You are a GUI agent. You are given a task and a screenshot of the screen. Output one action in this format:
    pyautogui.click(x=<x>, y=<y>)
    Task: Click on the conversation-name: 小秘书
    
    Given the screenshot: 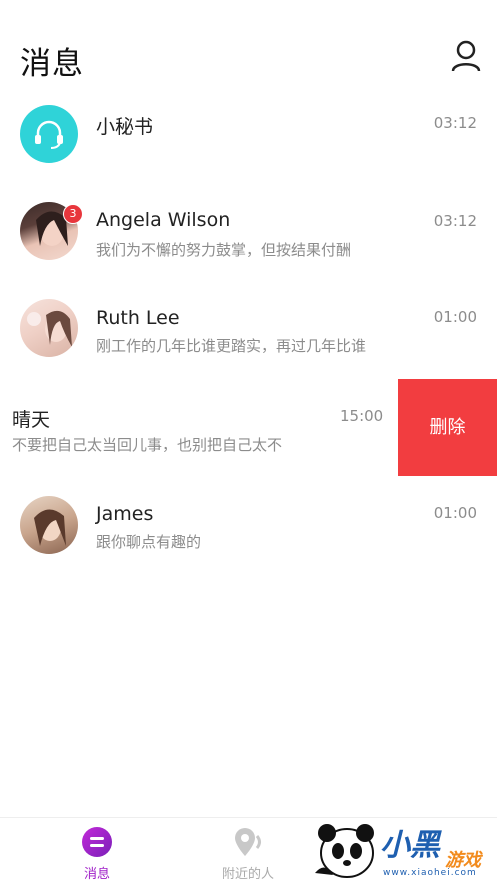 What is the action you would take?
    pyautogui.click(x=125, y=127)
    